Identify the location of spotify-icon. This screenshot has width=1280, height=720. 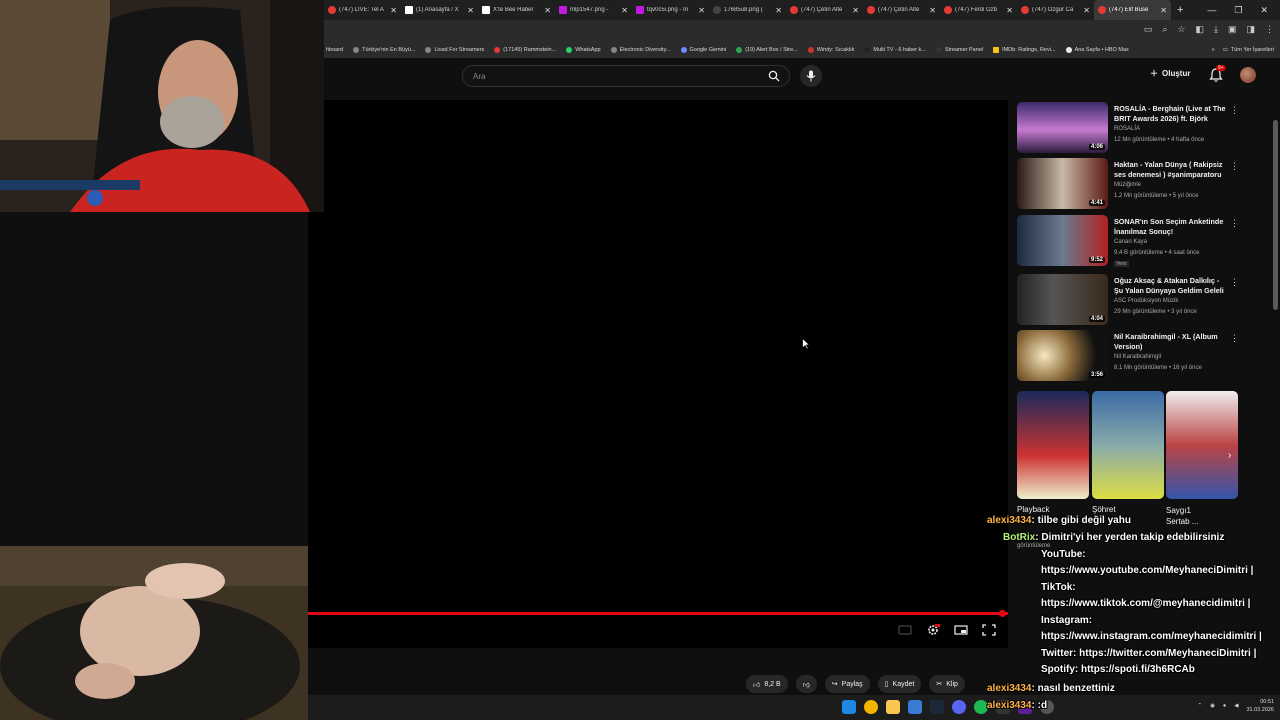
(981, 707).